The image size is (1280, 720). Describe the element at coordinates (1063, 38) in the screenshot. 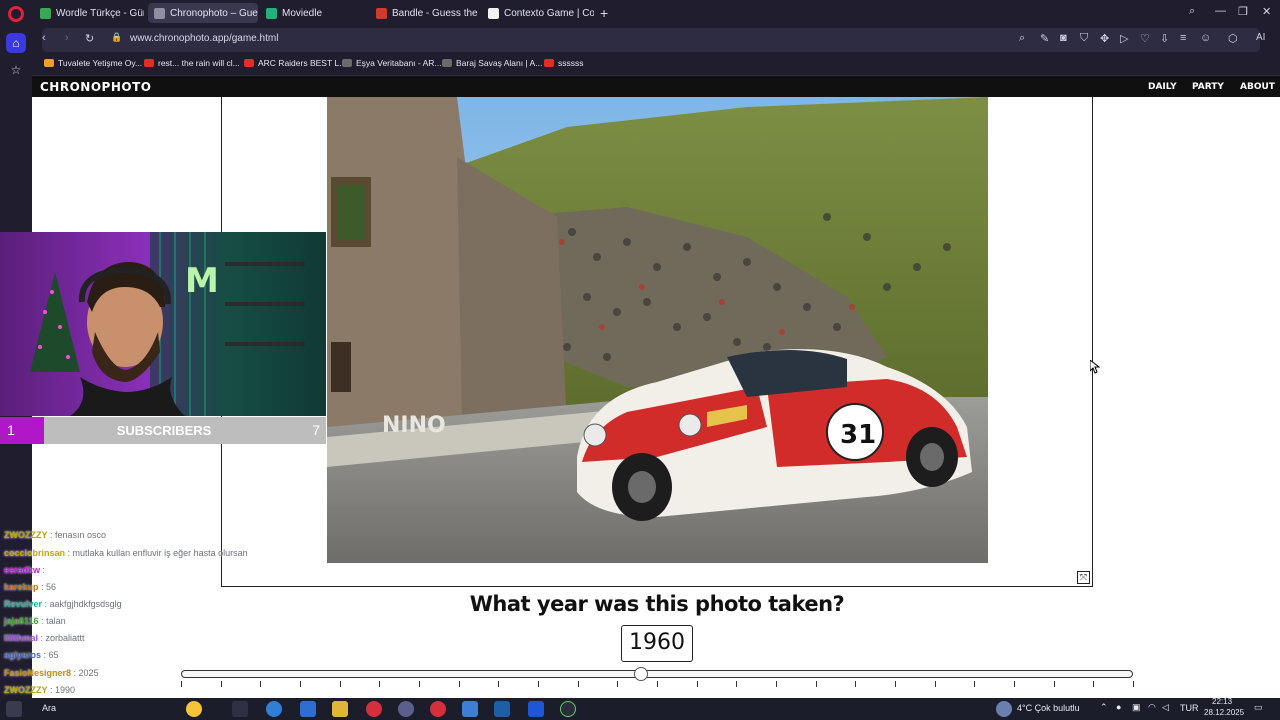

I see `snapshot-camera-icon: ◙` at that location.